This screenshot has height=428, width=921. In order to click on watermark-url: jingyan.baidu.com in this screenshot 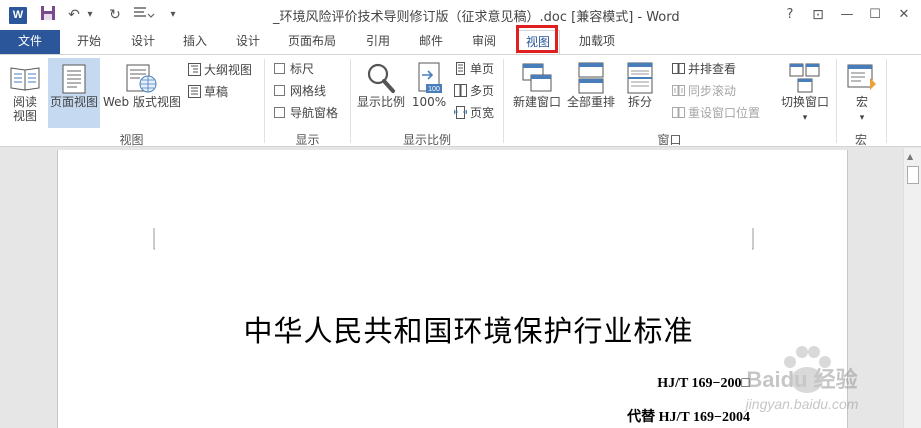, I will do `click(802, 404)`.